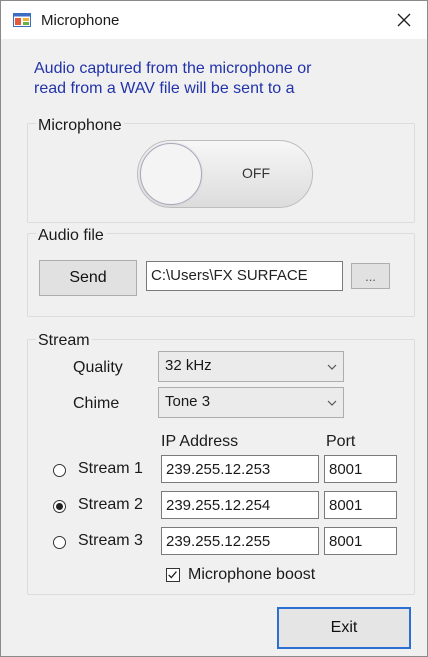  Describe the element at coordinates (80, 126) in the screenshot. I see `microphone-group-label: Microphone` at that location.